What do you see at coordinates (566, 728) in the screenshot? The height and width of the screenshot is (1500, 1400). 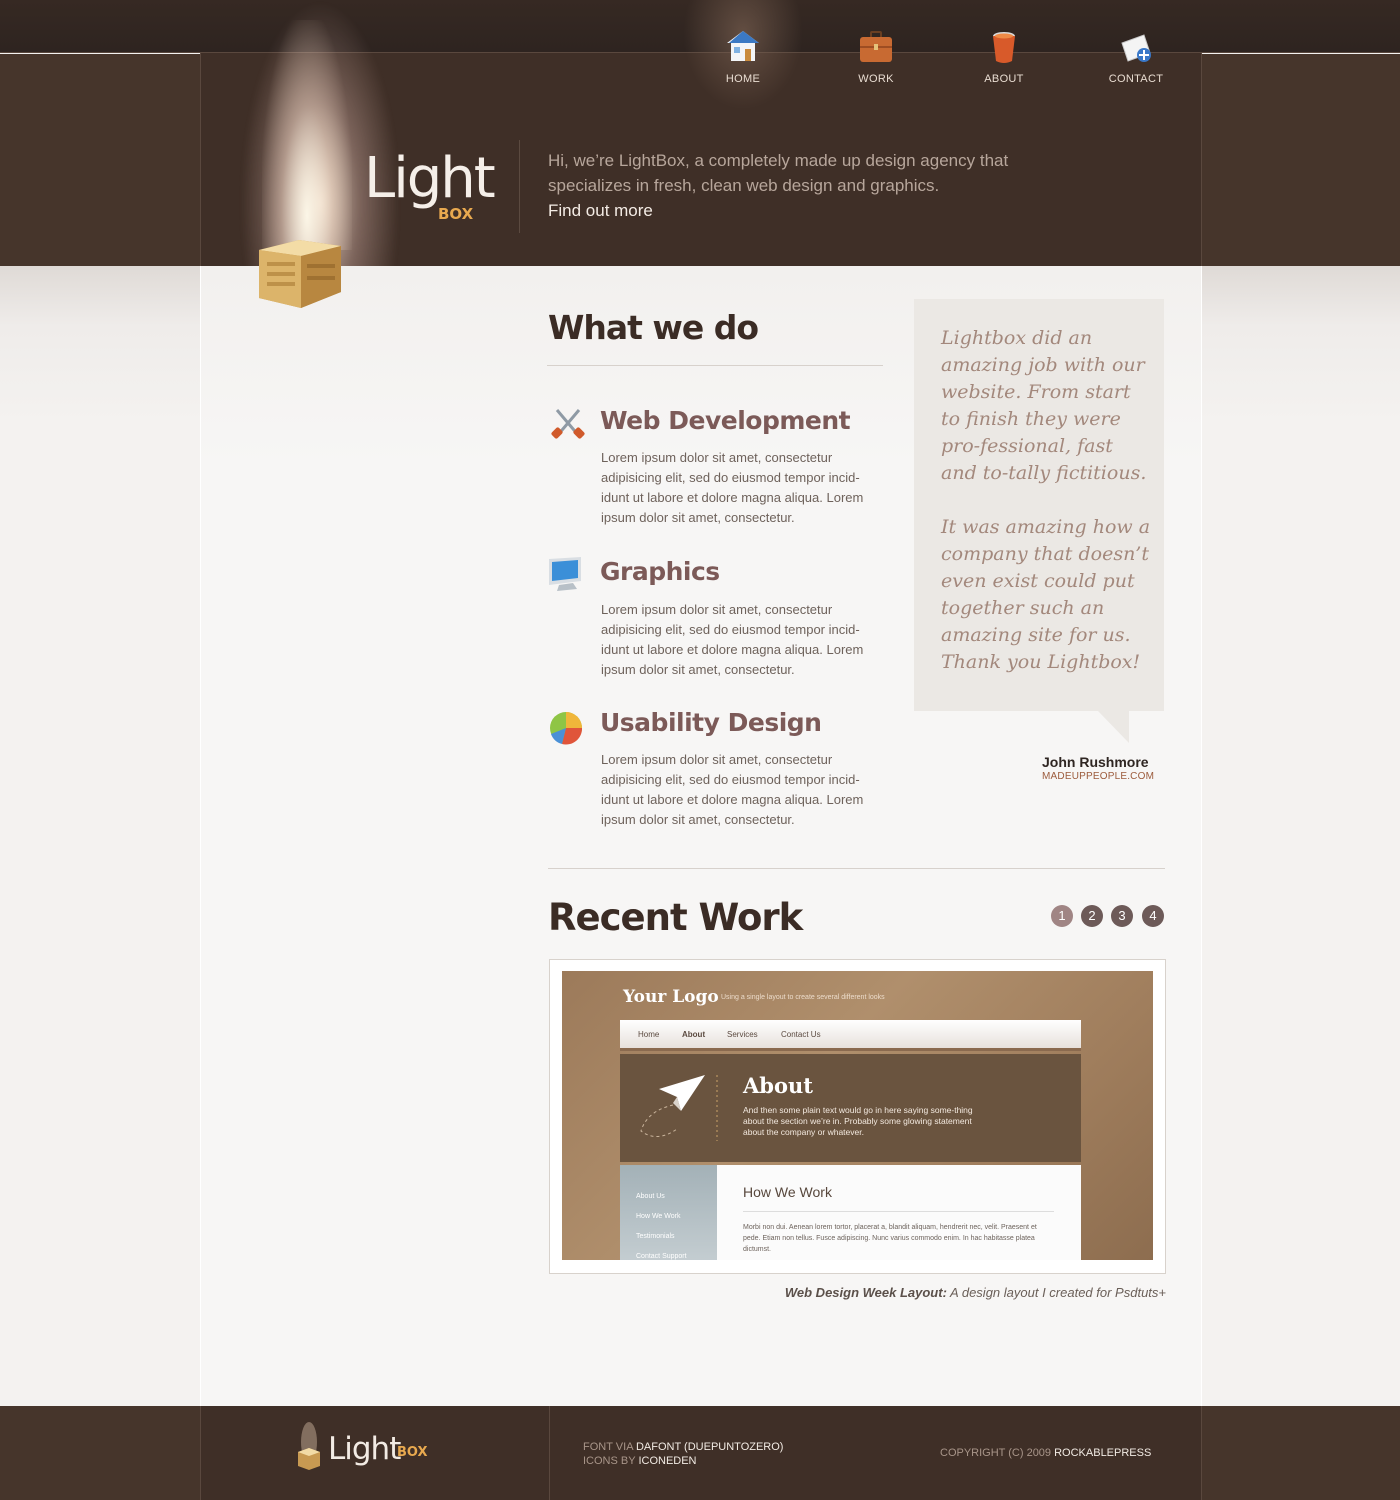 I see `pie-chart-icon` at bounding box center [566, 728].